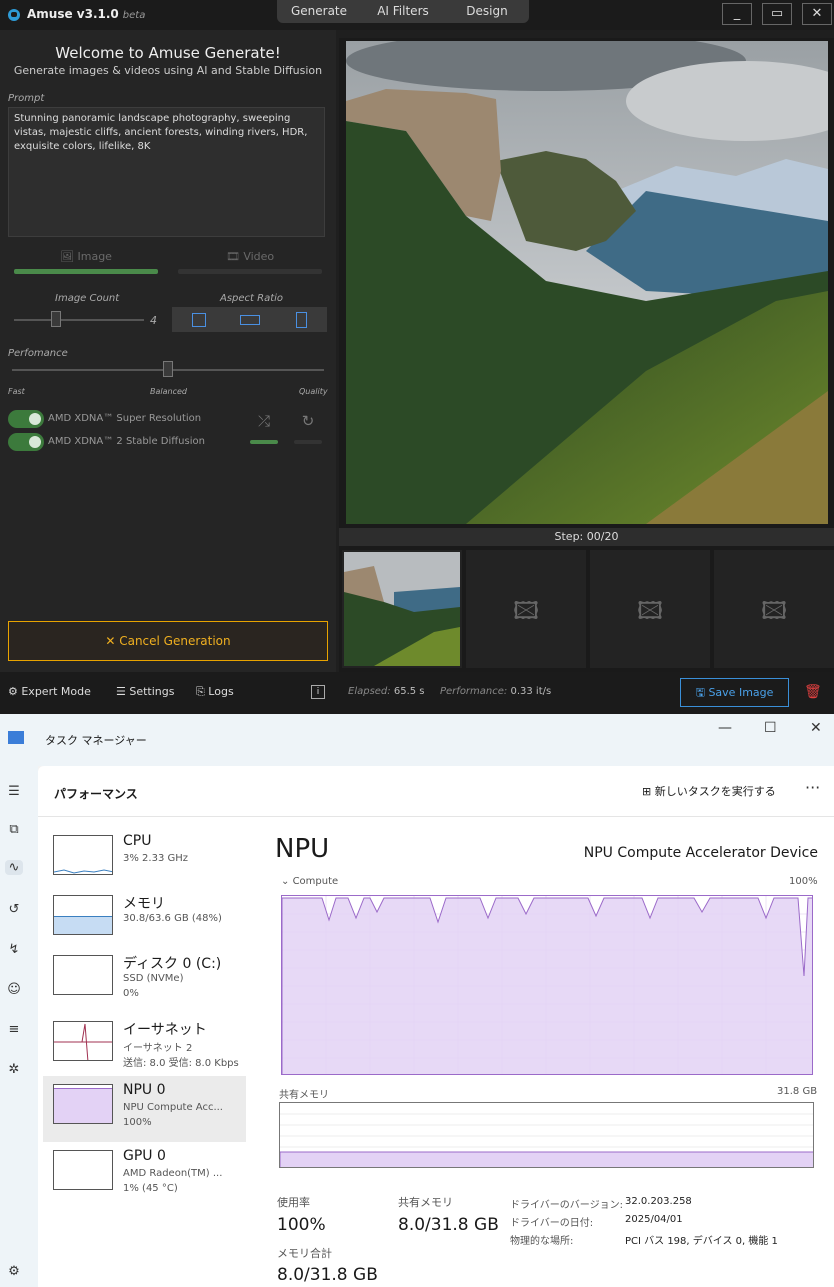 The image size is (834, 1287). What do you see at coordinates (144, 1109) in the screenshot?
I see `card-npu: NPU 0 NPU Compute Acc... 100%` at bounding box center [144, 1109].